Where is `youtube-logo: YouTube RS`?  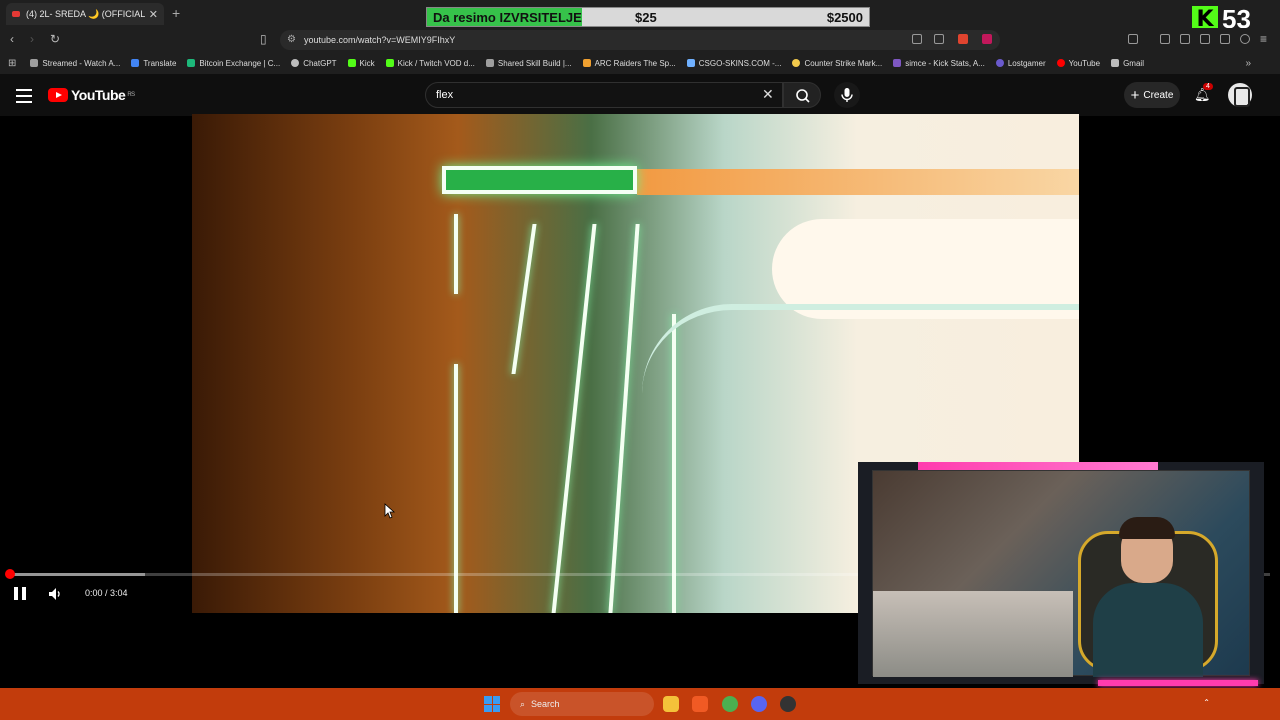
youtube-logo: YouTube RS is located at coordinates (91, 95).